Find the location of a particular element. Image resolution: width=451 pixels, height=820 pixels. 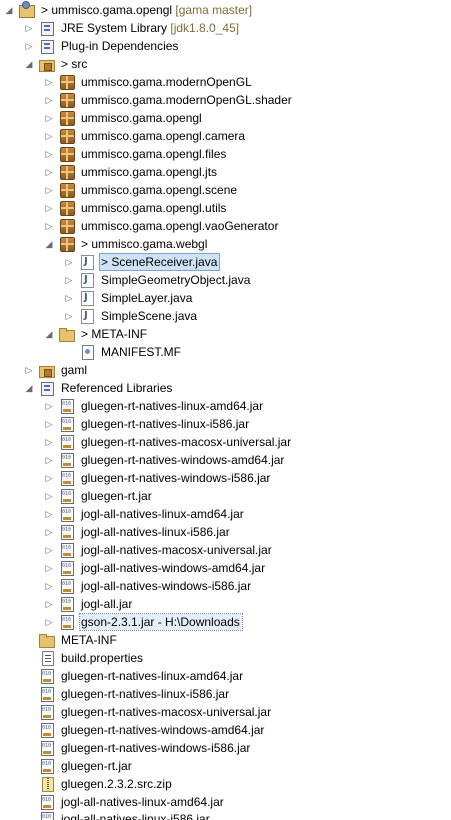

tree-row-package-opengl: ▷ ummisco.gama.opengl is located at coordinates (124, 118).